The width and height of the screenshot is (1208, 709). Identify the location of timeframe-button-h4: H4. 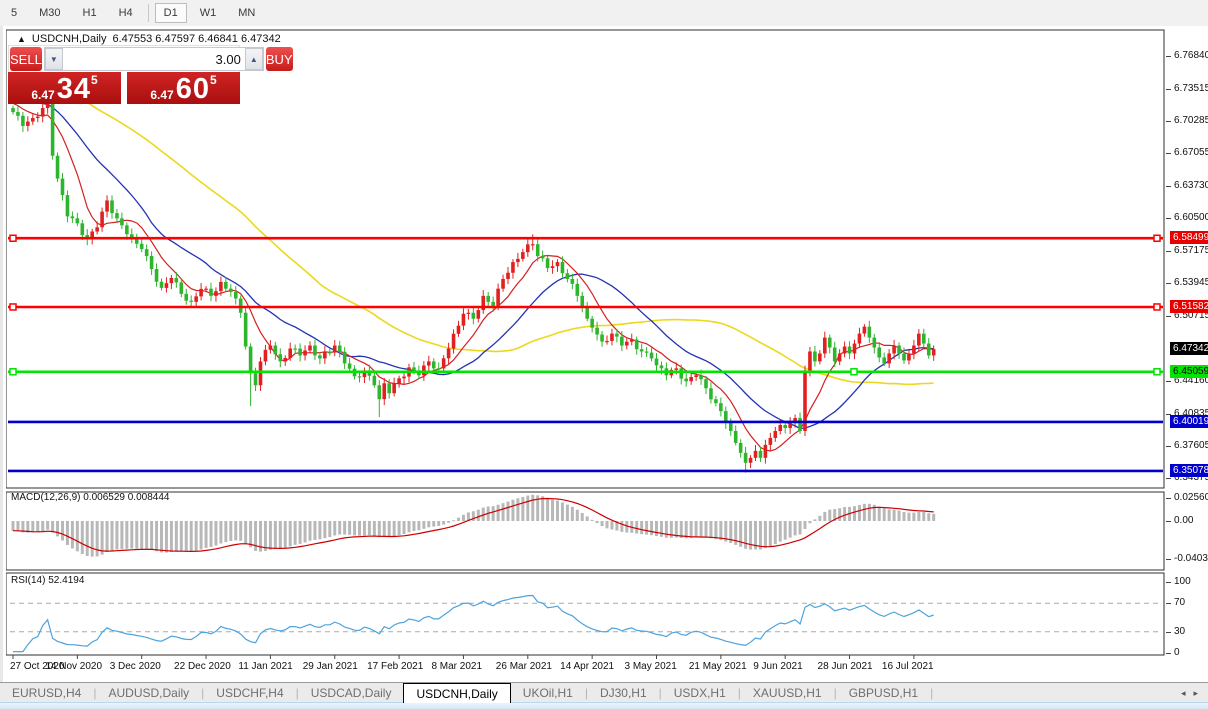
(126, 13).